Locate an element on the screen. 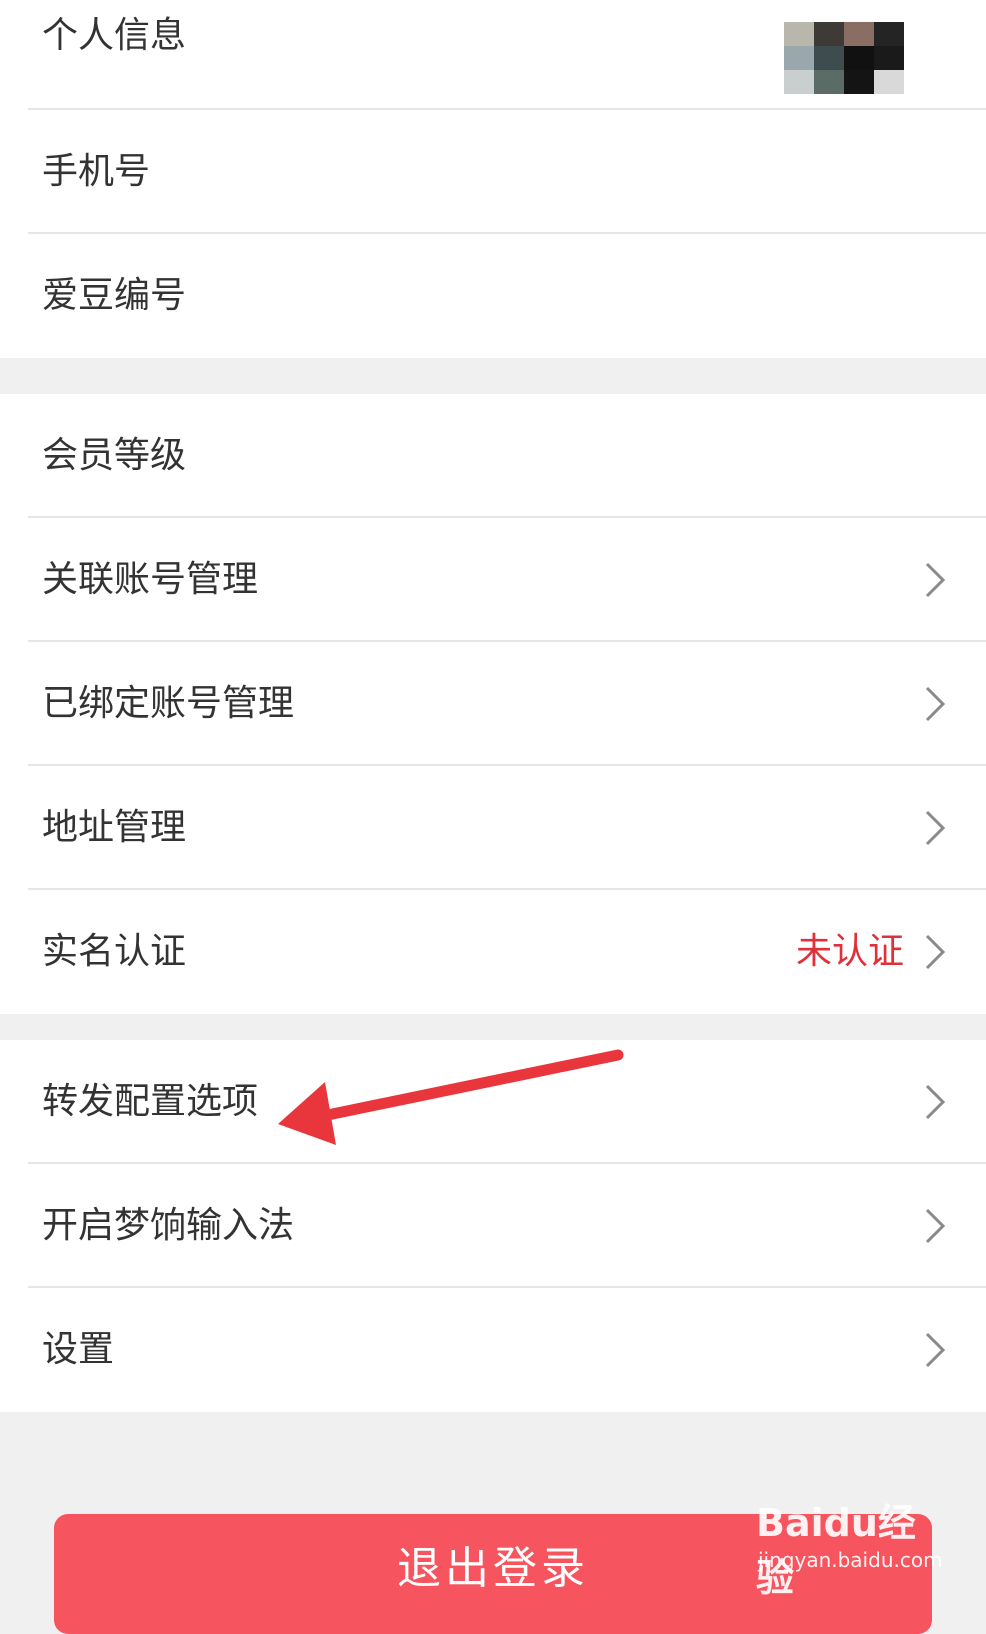 The width and height of the screenshot is (986, 1634). menu-item-label: 开启梦饷输入法 is located at coordinates (168, 1225).